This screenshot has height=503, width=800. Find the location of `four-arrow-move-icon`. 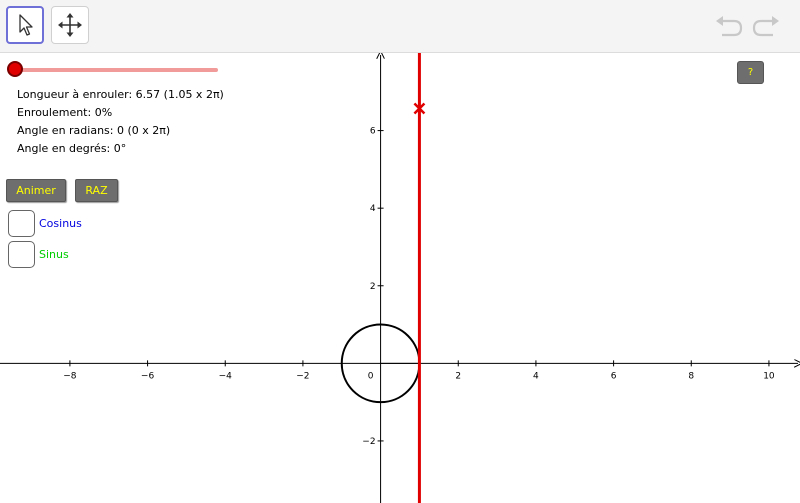

four-arrow-move-icon is located at coordinates (70, 25).